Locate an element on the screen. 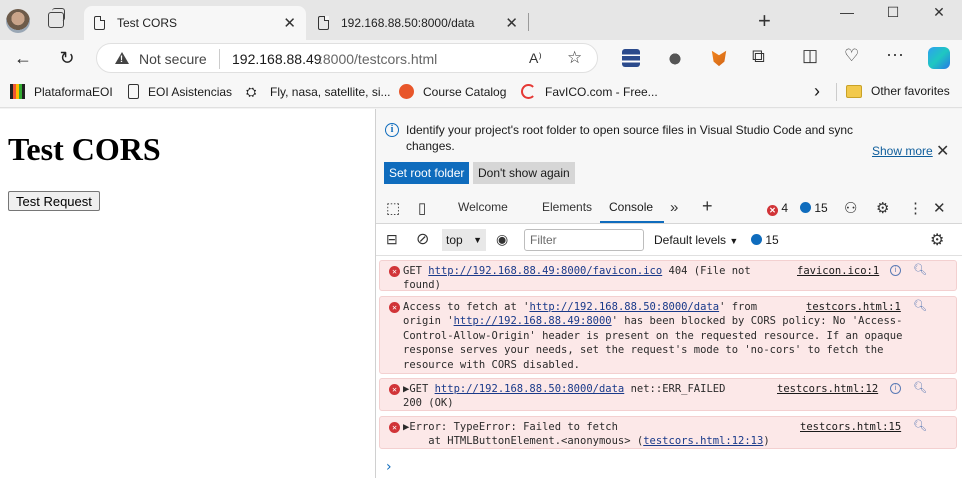 The height and width of the screenshot is (478, 962). test-request-button: Test Request is located at coordinates (54, 201).